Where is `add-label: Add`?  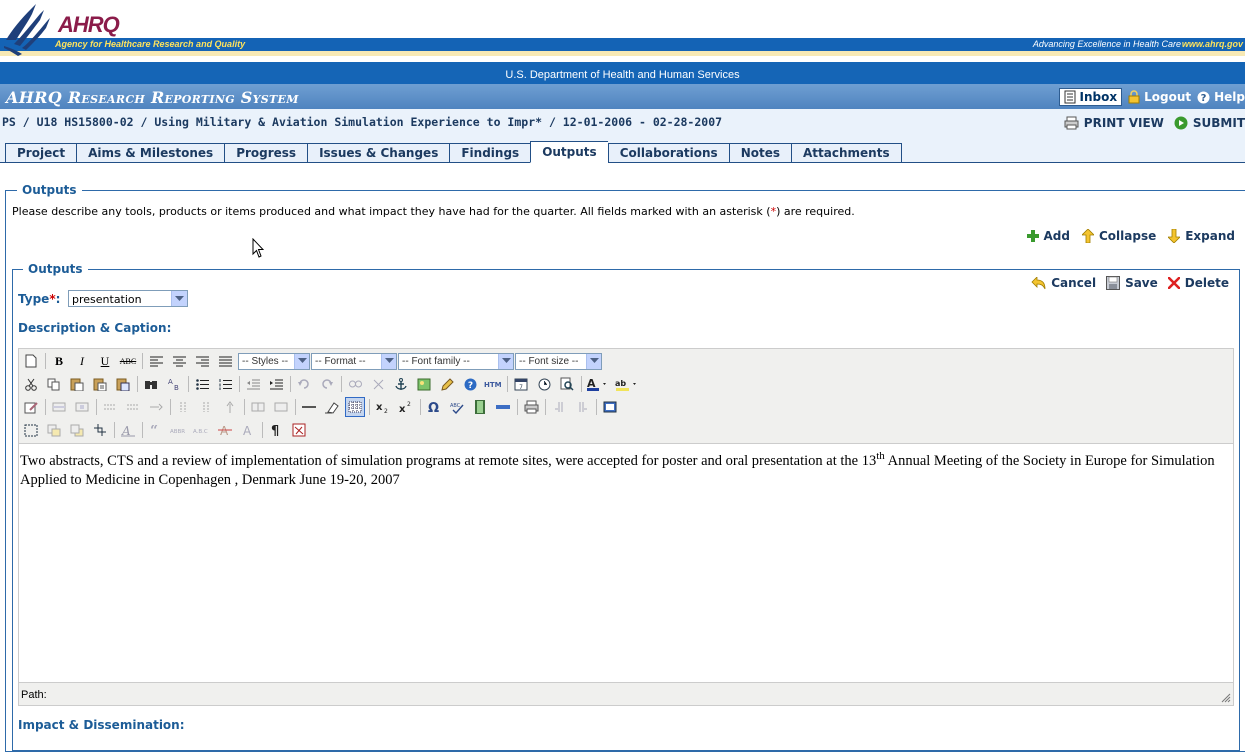 add-label: Add is located at coordinates (1057, 236).